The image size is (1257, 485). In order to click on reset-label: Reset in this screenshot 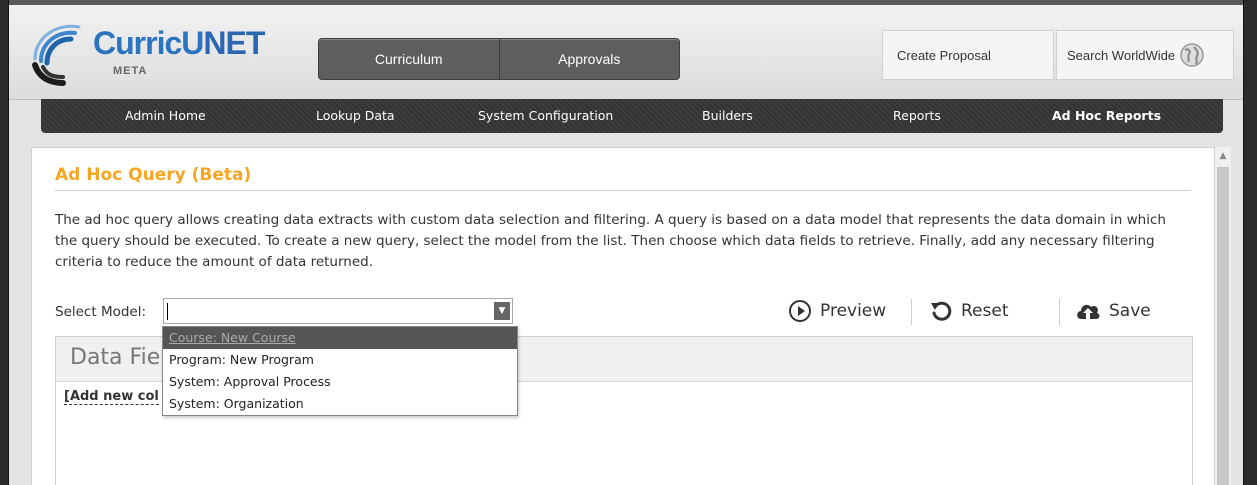, I will do `click(985, 311)`.